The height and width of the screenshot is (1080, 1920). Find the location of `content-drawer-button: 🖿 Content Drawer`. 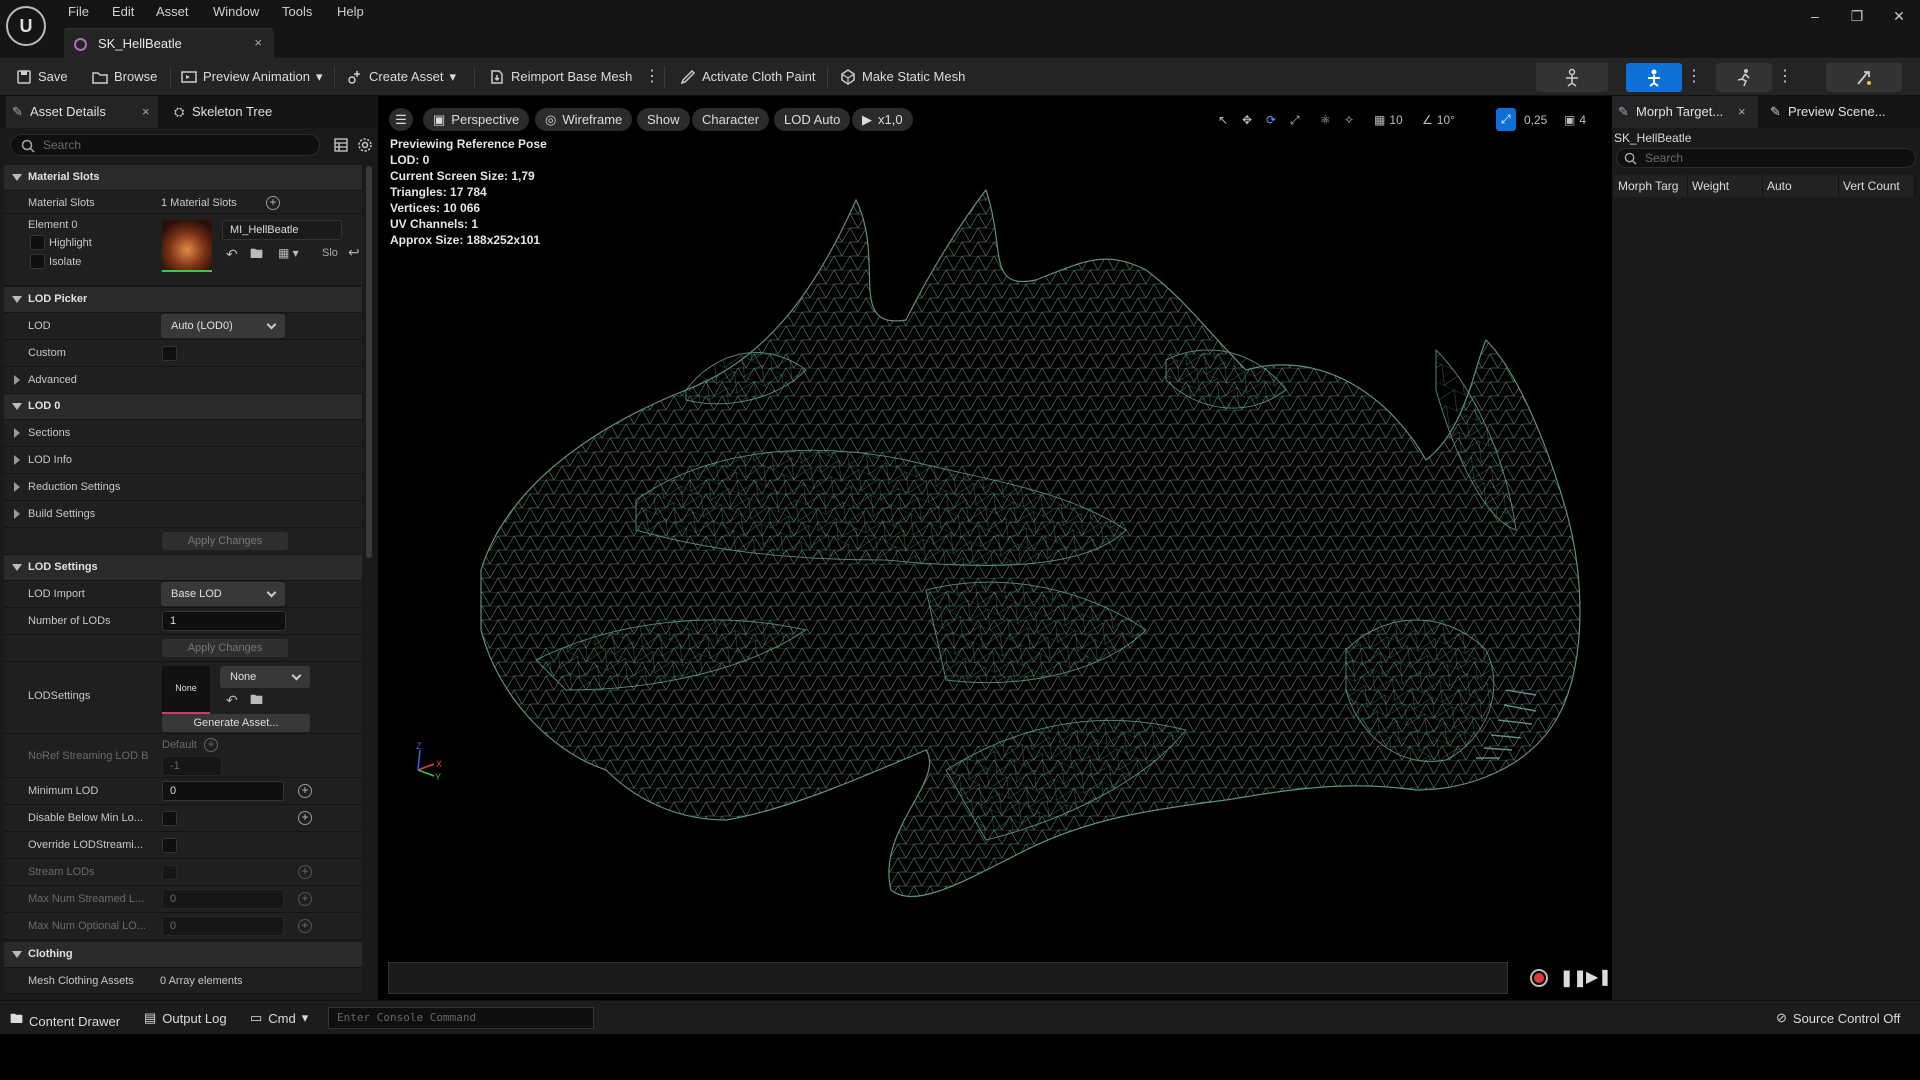

content-drawer-button: 🖿 Content Drawer is located at coordinates (65, 1021).